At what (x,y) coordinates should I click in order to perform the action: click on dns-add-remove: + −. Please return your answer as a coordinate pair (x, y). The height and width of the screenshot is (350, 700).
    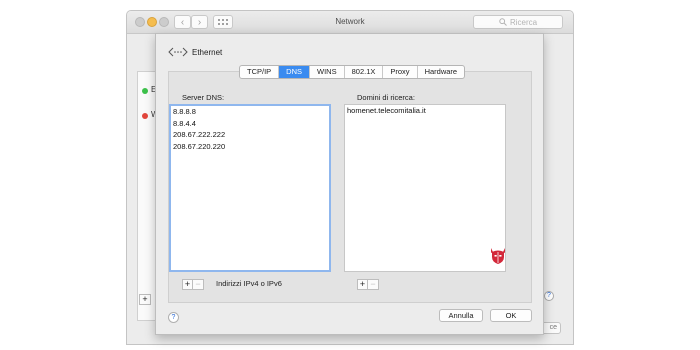
    Looking at the image, I should click on (193, 284).